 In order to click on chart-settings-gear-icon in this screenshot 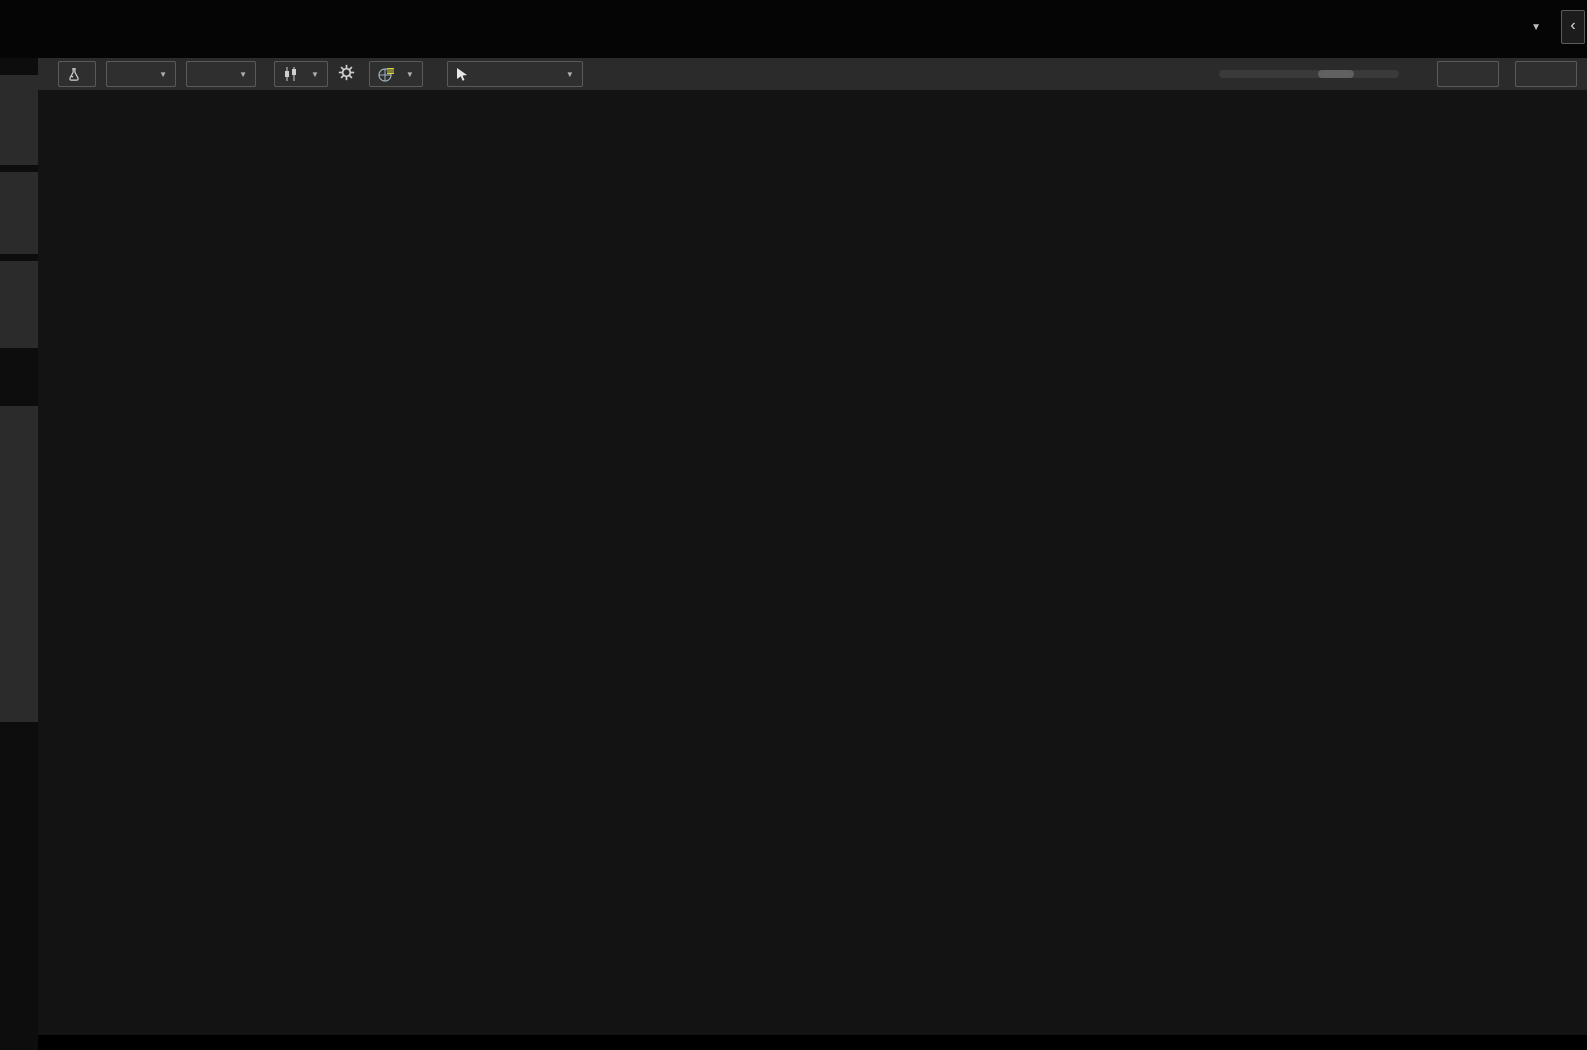, I will do `click(346, 74)`.